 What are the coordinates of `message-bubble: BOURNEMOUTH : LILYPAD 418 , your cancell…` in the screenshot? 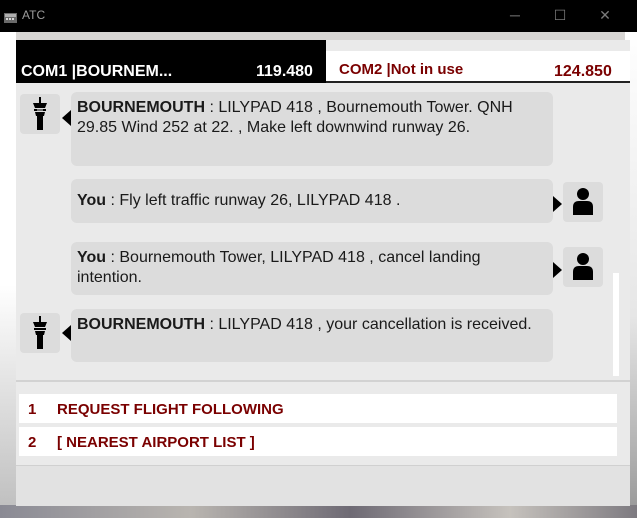 It's located at (312, 335).